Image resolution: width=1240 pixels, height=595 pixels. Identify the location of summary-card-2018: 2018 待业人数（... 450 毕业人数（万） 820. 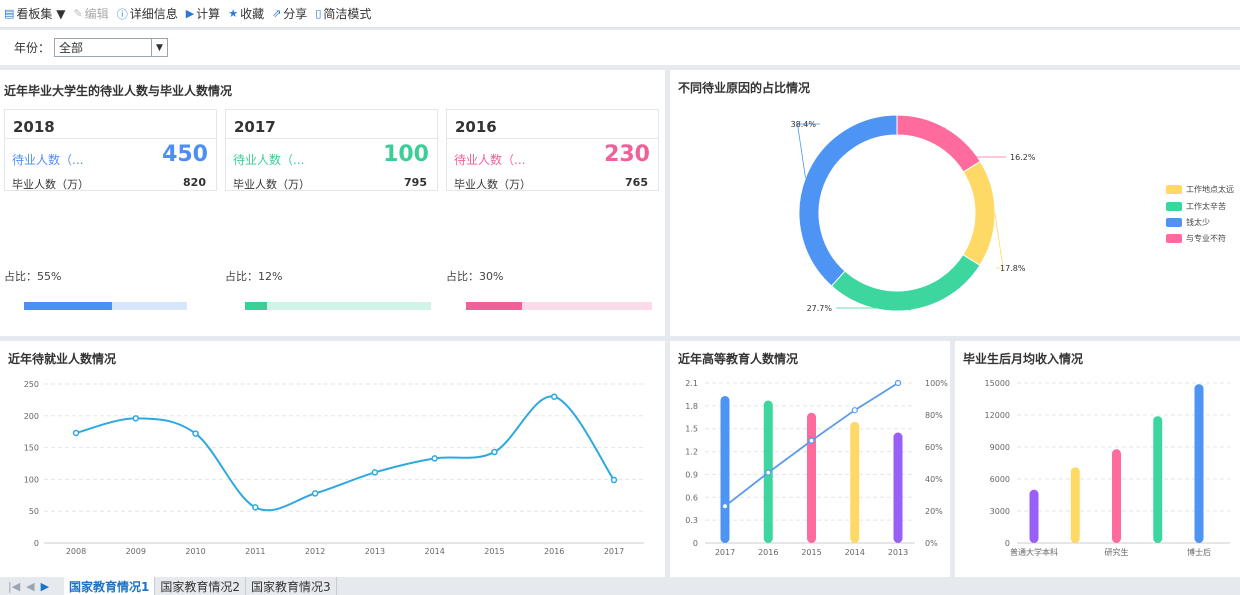
(110, 150).